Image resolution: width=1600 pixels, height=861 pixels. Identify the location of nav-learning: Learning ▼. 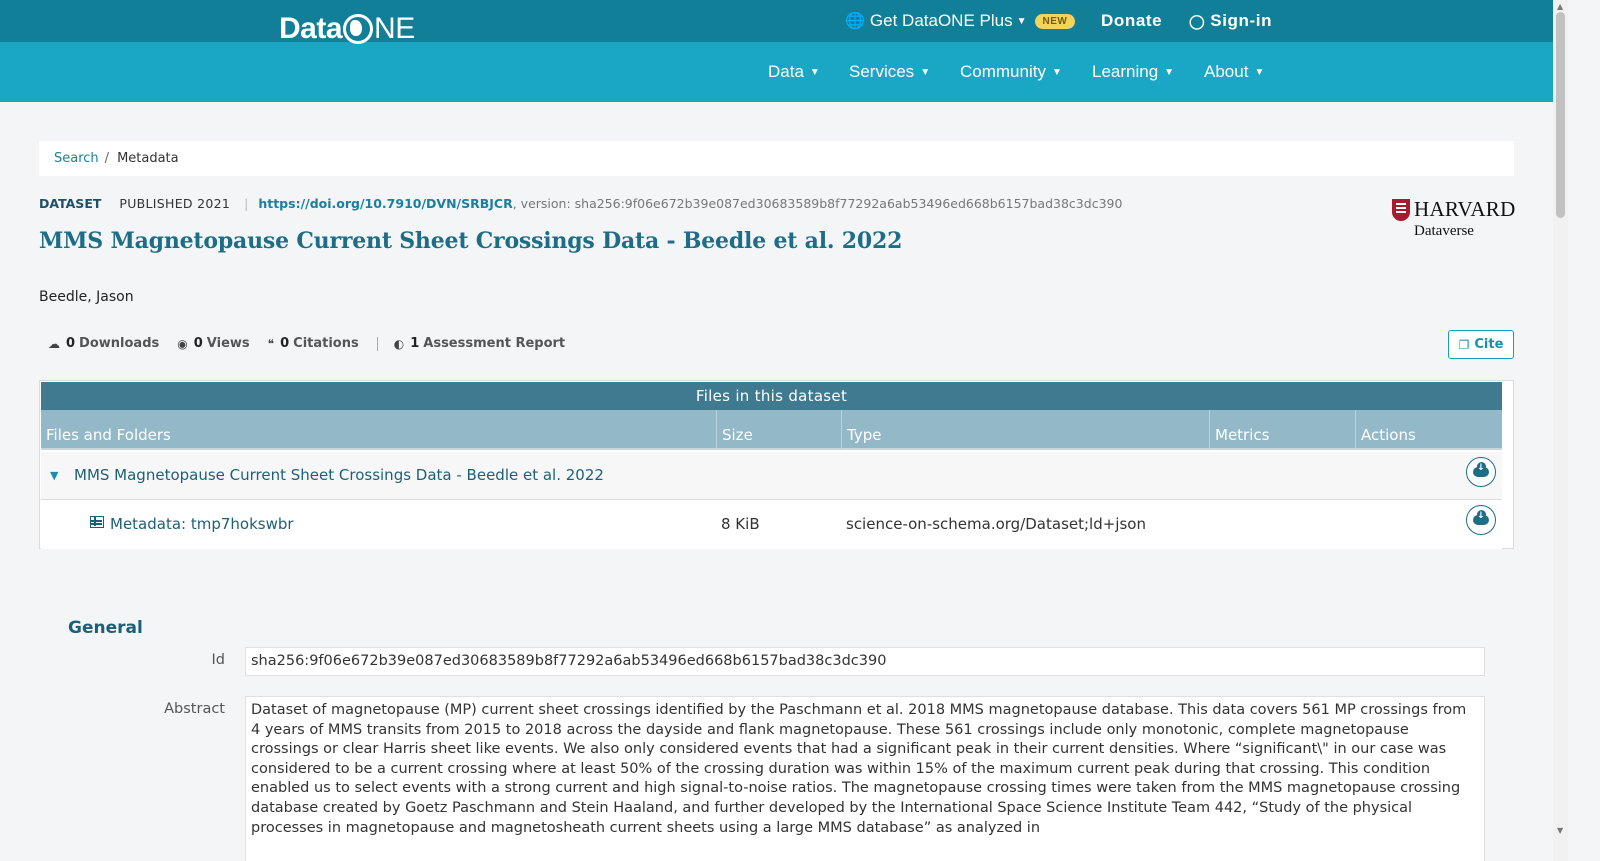
(1133, 72).